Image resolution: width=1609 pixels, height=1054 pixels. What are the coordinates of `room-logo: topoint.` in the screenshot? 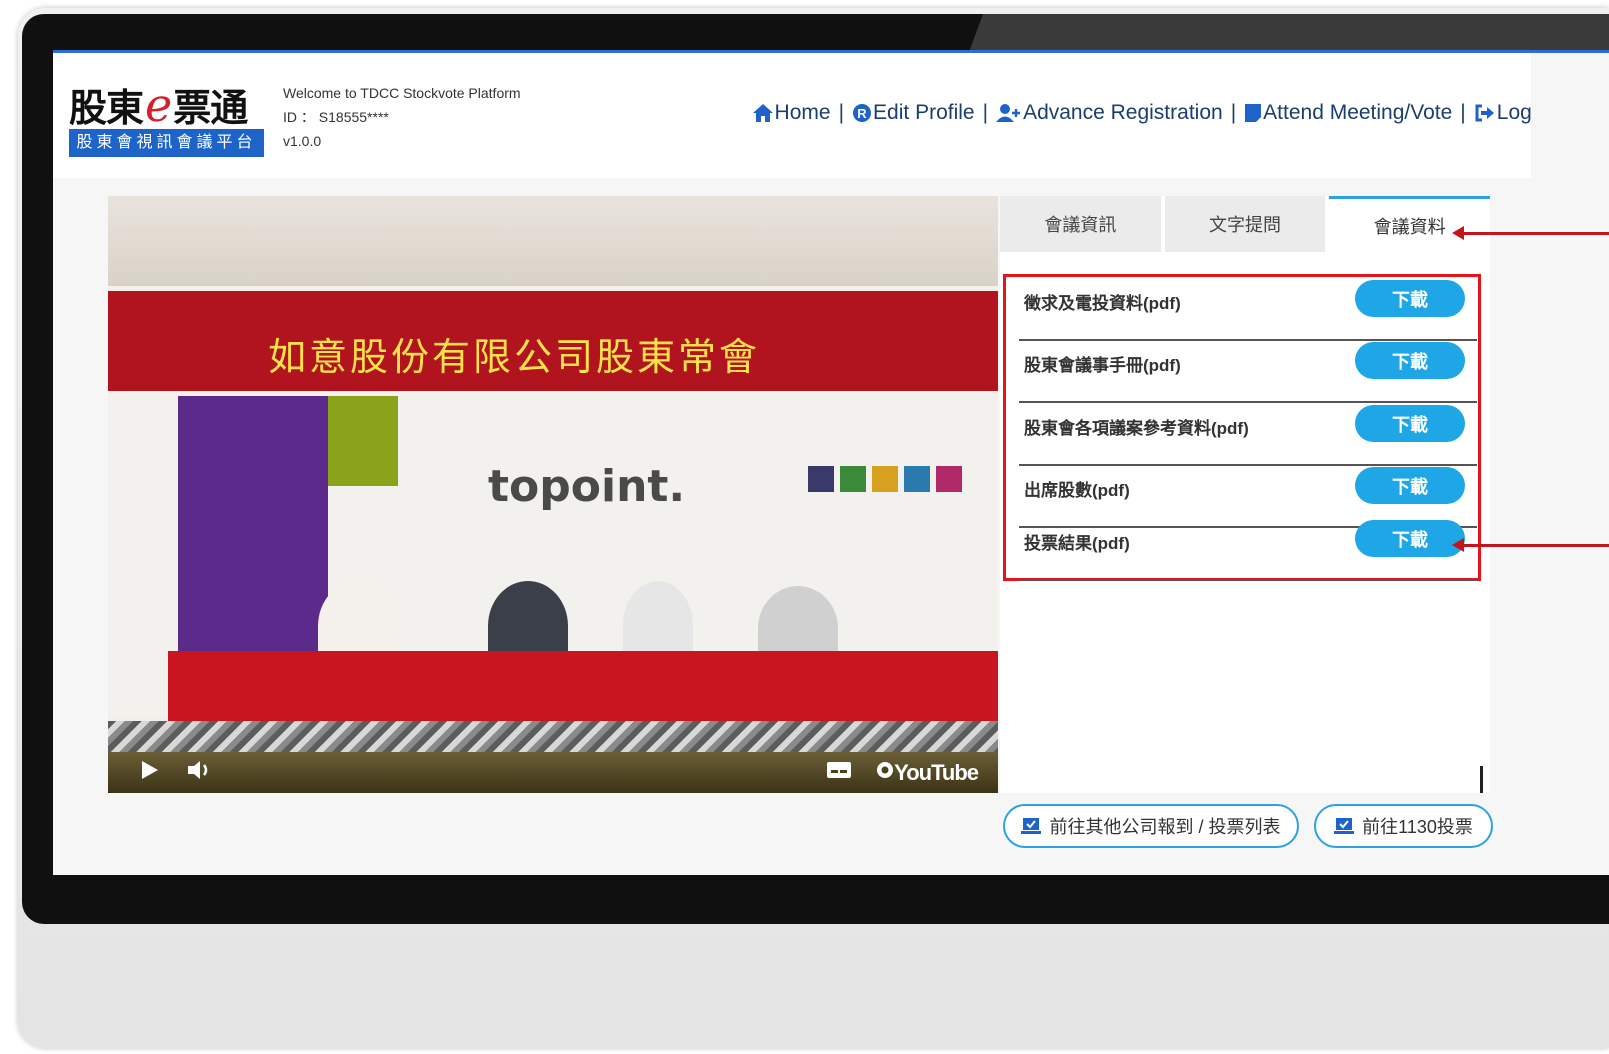 It's located at (587, 486).